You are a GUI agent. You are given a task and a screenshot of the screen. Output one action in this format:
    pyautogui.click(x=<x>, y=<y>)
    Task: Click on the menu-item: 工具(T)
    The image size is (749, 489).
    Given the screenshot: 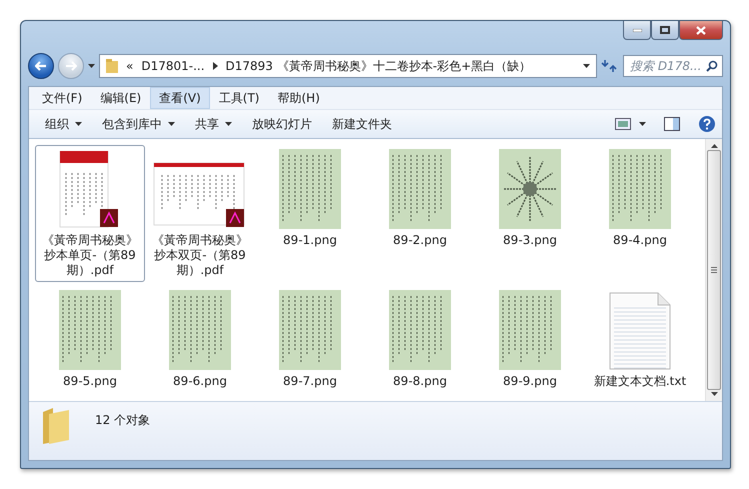 What is the action you would take?
    pyautogui.click(x=239, y=98)
    